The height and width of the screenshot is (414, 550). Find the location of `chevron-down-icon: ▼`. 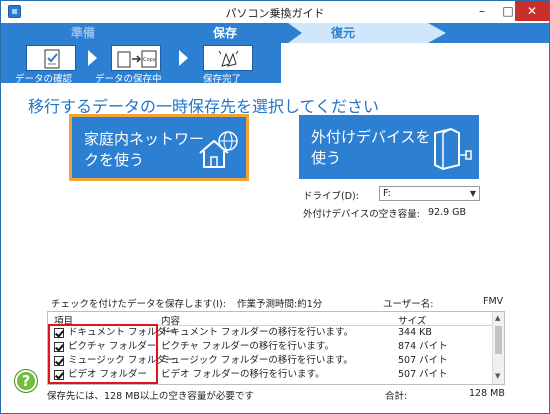

chevron-down-icon: ▼ is located at coordinates (472, 193).